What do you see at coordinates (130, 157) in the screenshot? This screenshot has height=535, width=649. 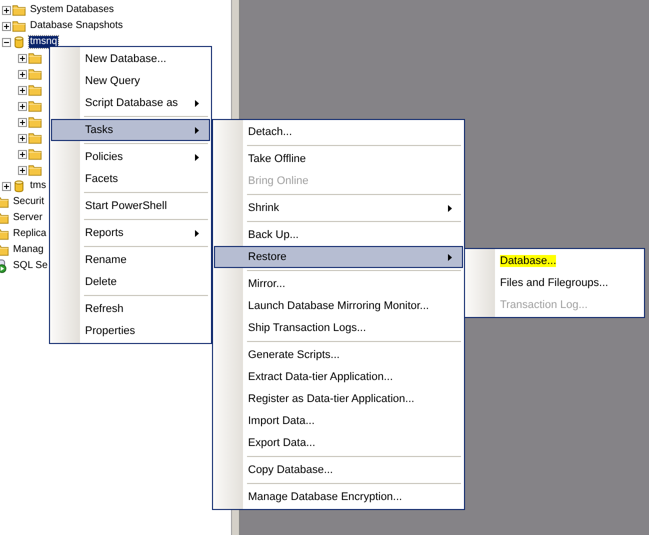 I see `menu-item: Policies` at bounding box center [130, 157].